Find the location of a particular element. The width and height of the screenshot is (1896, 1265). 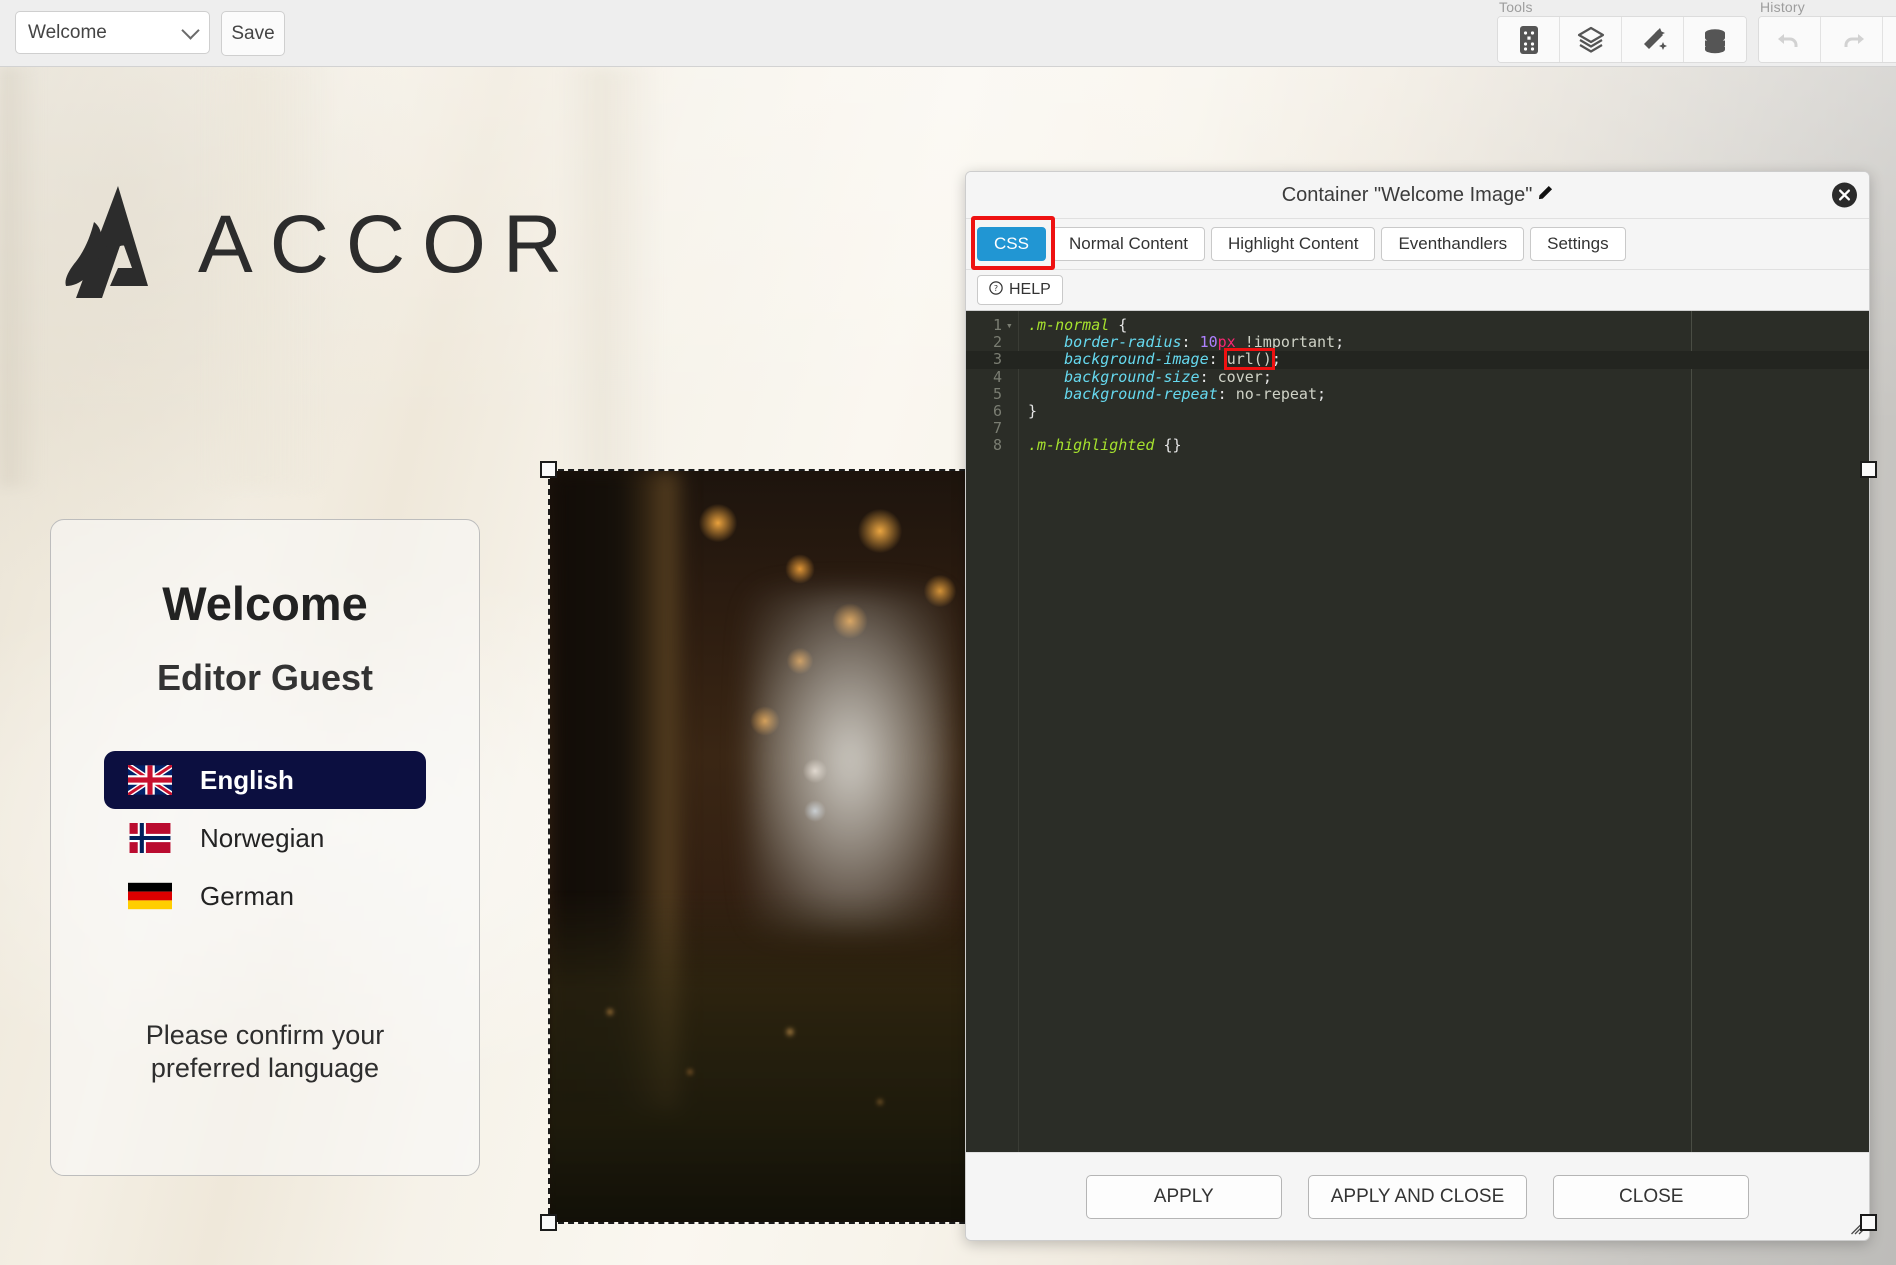

code-token: 10 is located at coordinates (1208, 342).